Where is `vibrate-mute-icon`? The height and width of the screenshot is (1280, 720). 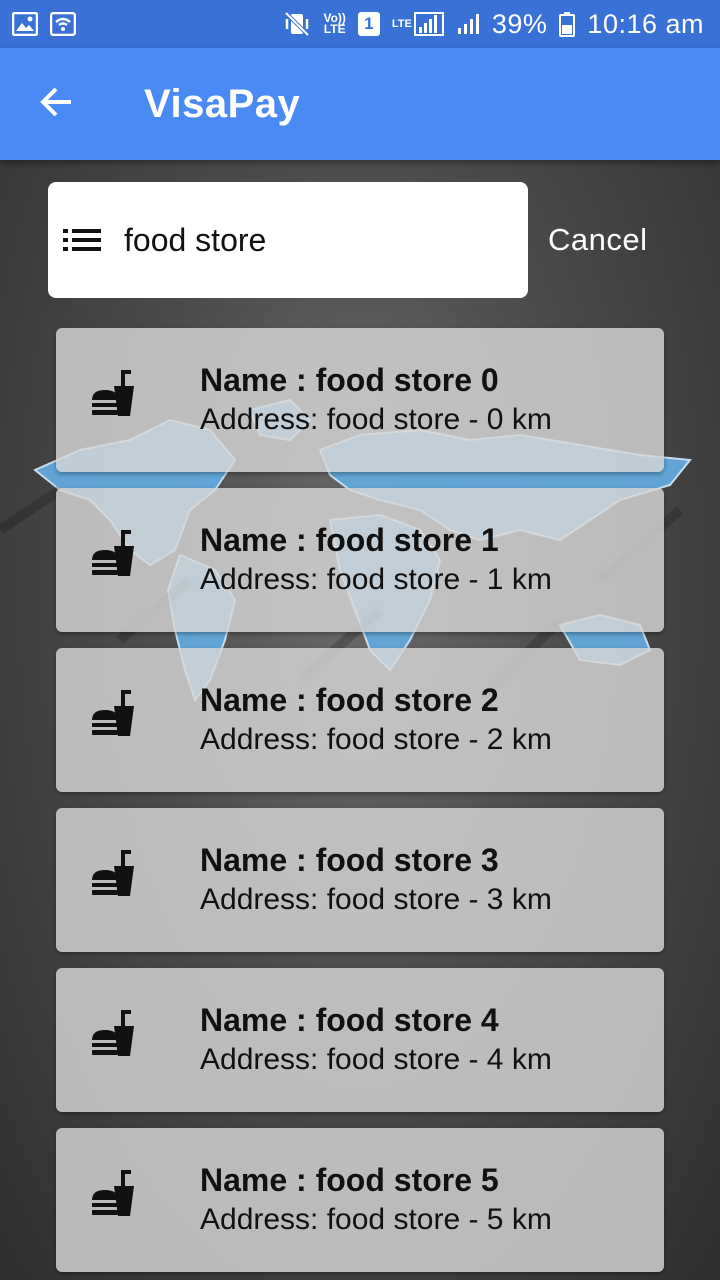
vibrate-mute-icon is located at coordinates (297, 24).